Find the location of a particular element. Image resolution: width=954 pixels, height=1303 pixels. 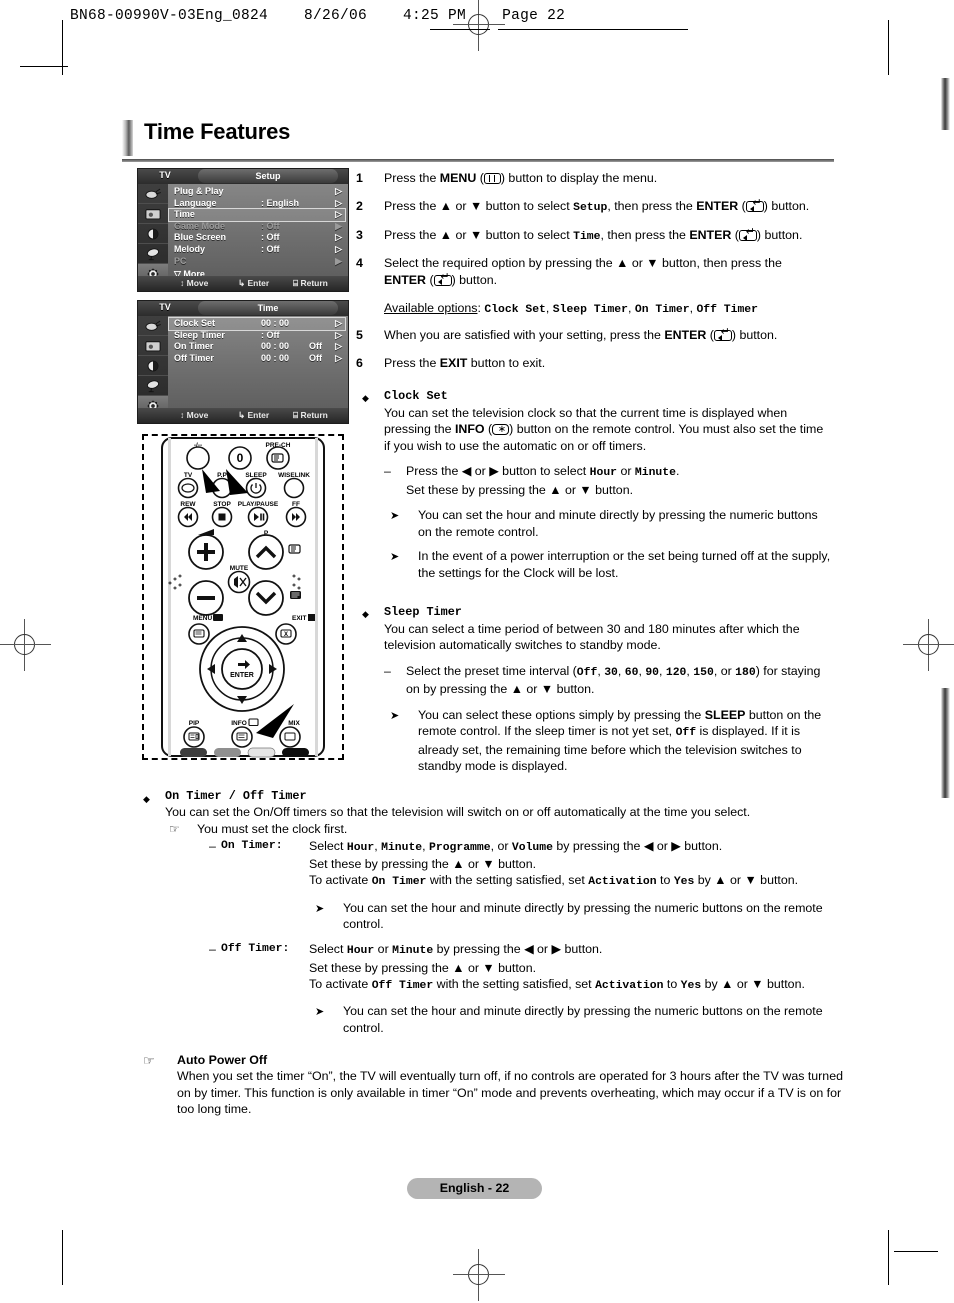

osd-time-icon-column is located at coordinates (153, 366).